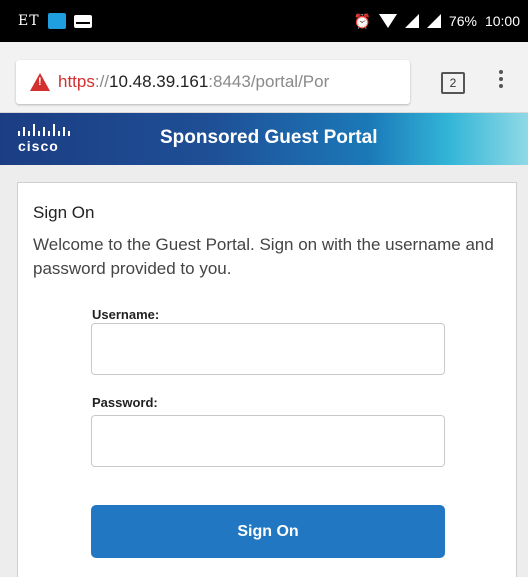 This screenshot has height=577, width=528. I want to click on warning-icon: !, so click(40, 82).